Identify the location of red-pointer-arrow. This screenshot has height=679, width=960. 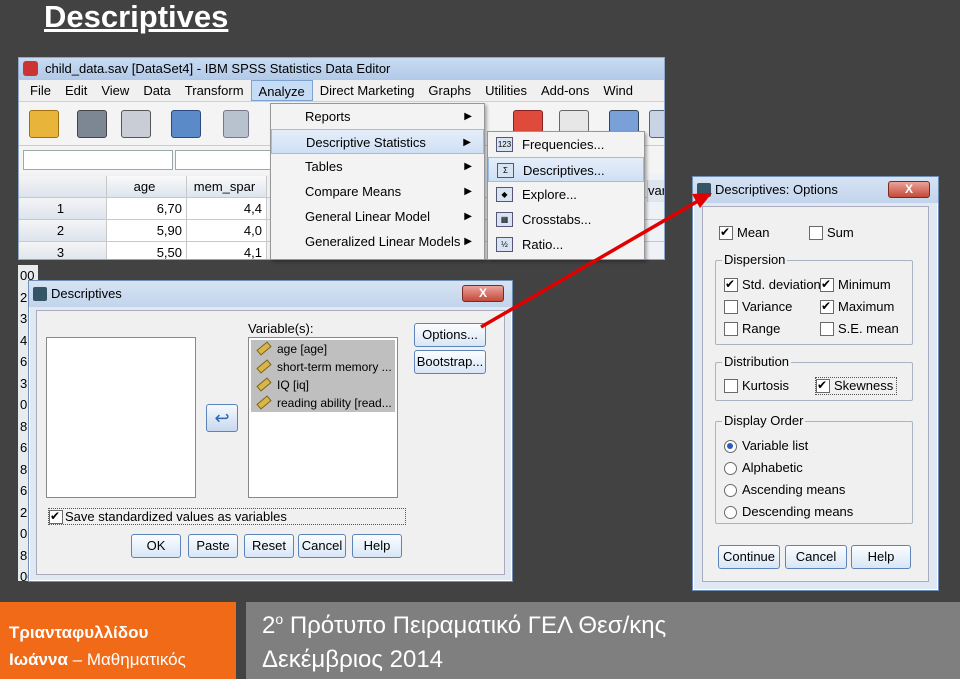
(596, 261).